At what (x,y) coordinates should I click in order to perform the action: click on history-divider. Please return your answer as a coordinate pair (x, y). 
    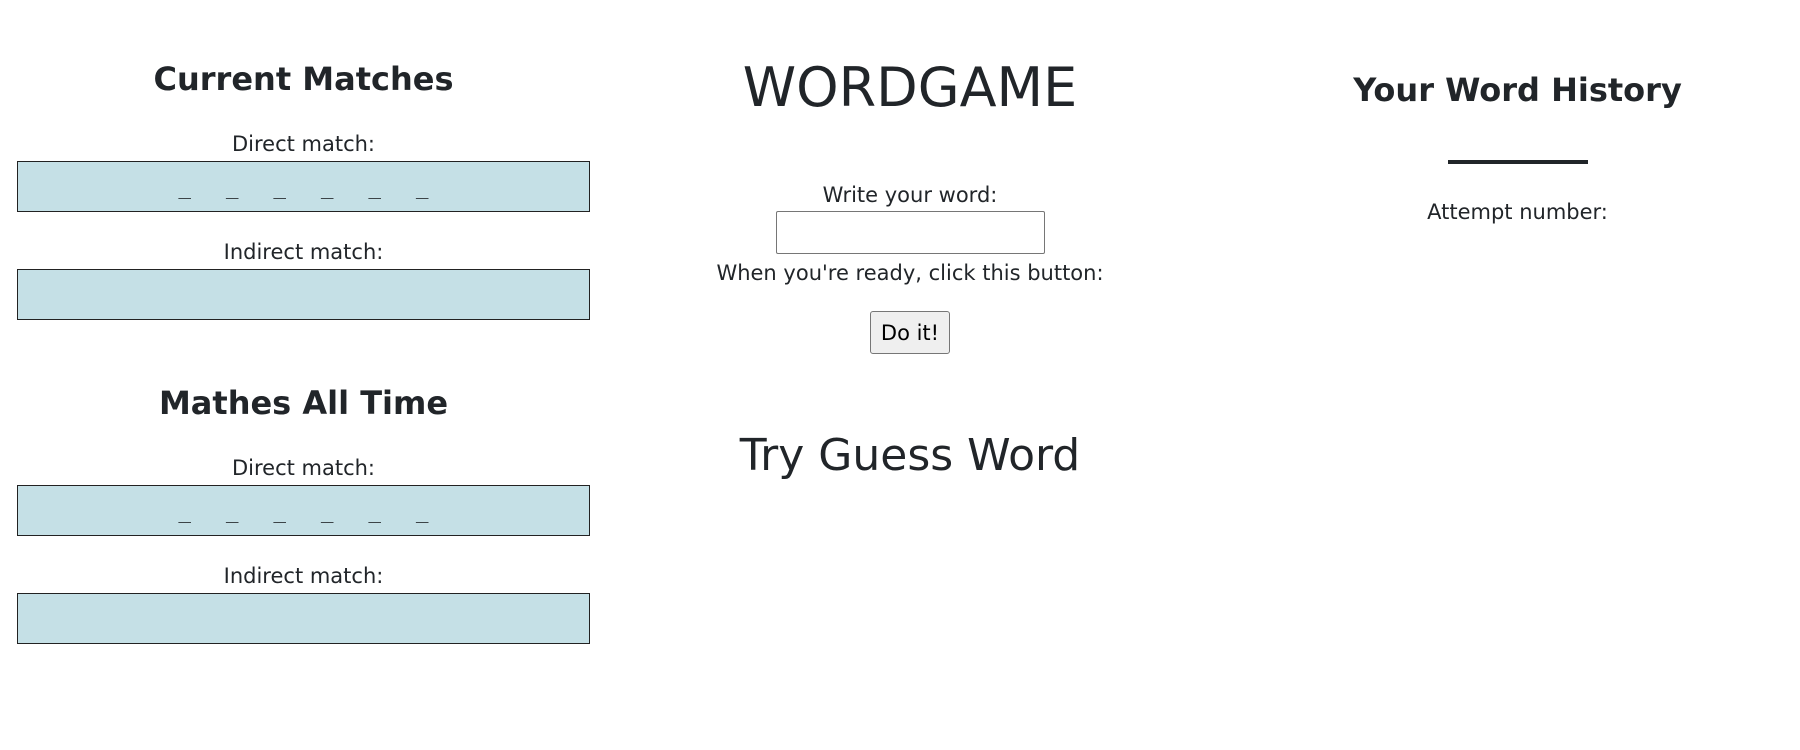
    Looking at the image, I should click on (1517, 162).